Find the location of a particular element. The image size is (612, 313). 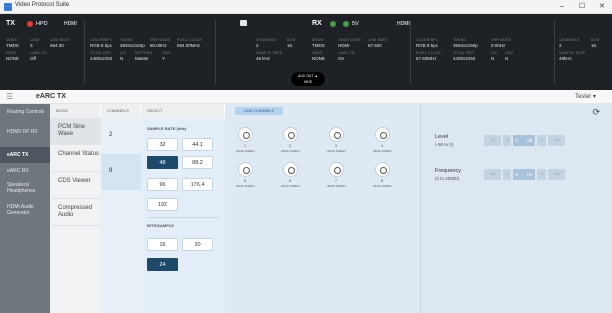

tx-video-label: COLOR/BPC is located at coordinates (101, 40).